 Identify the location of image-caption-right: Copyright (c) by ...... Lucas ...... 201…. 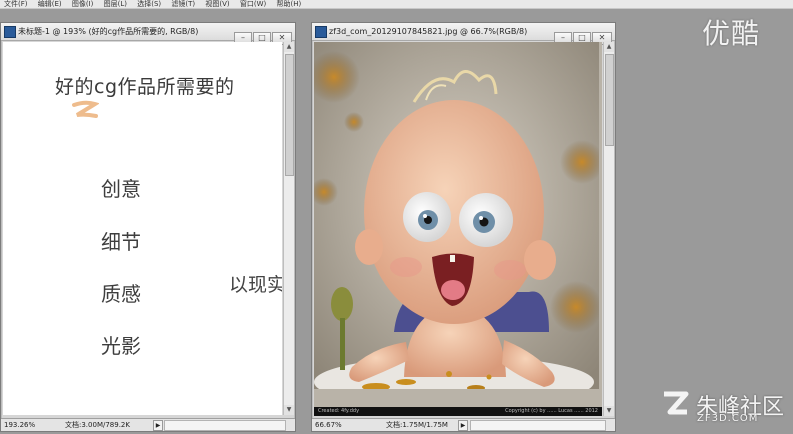
(551, 411).